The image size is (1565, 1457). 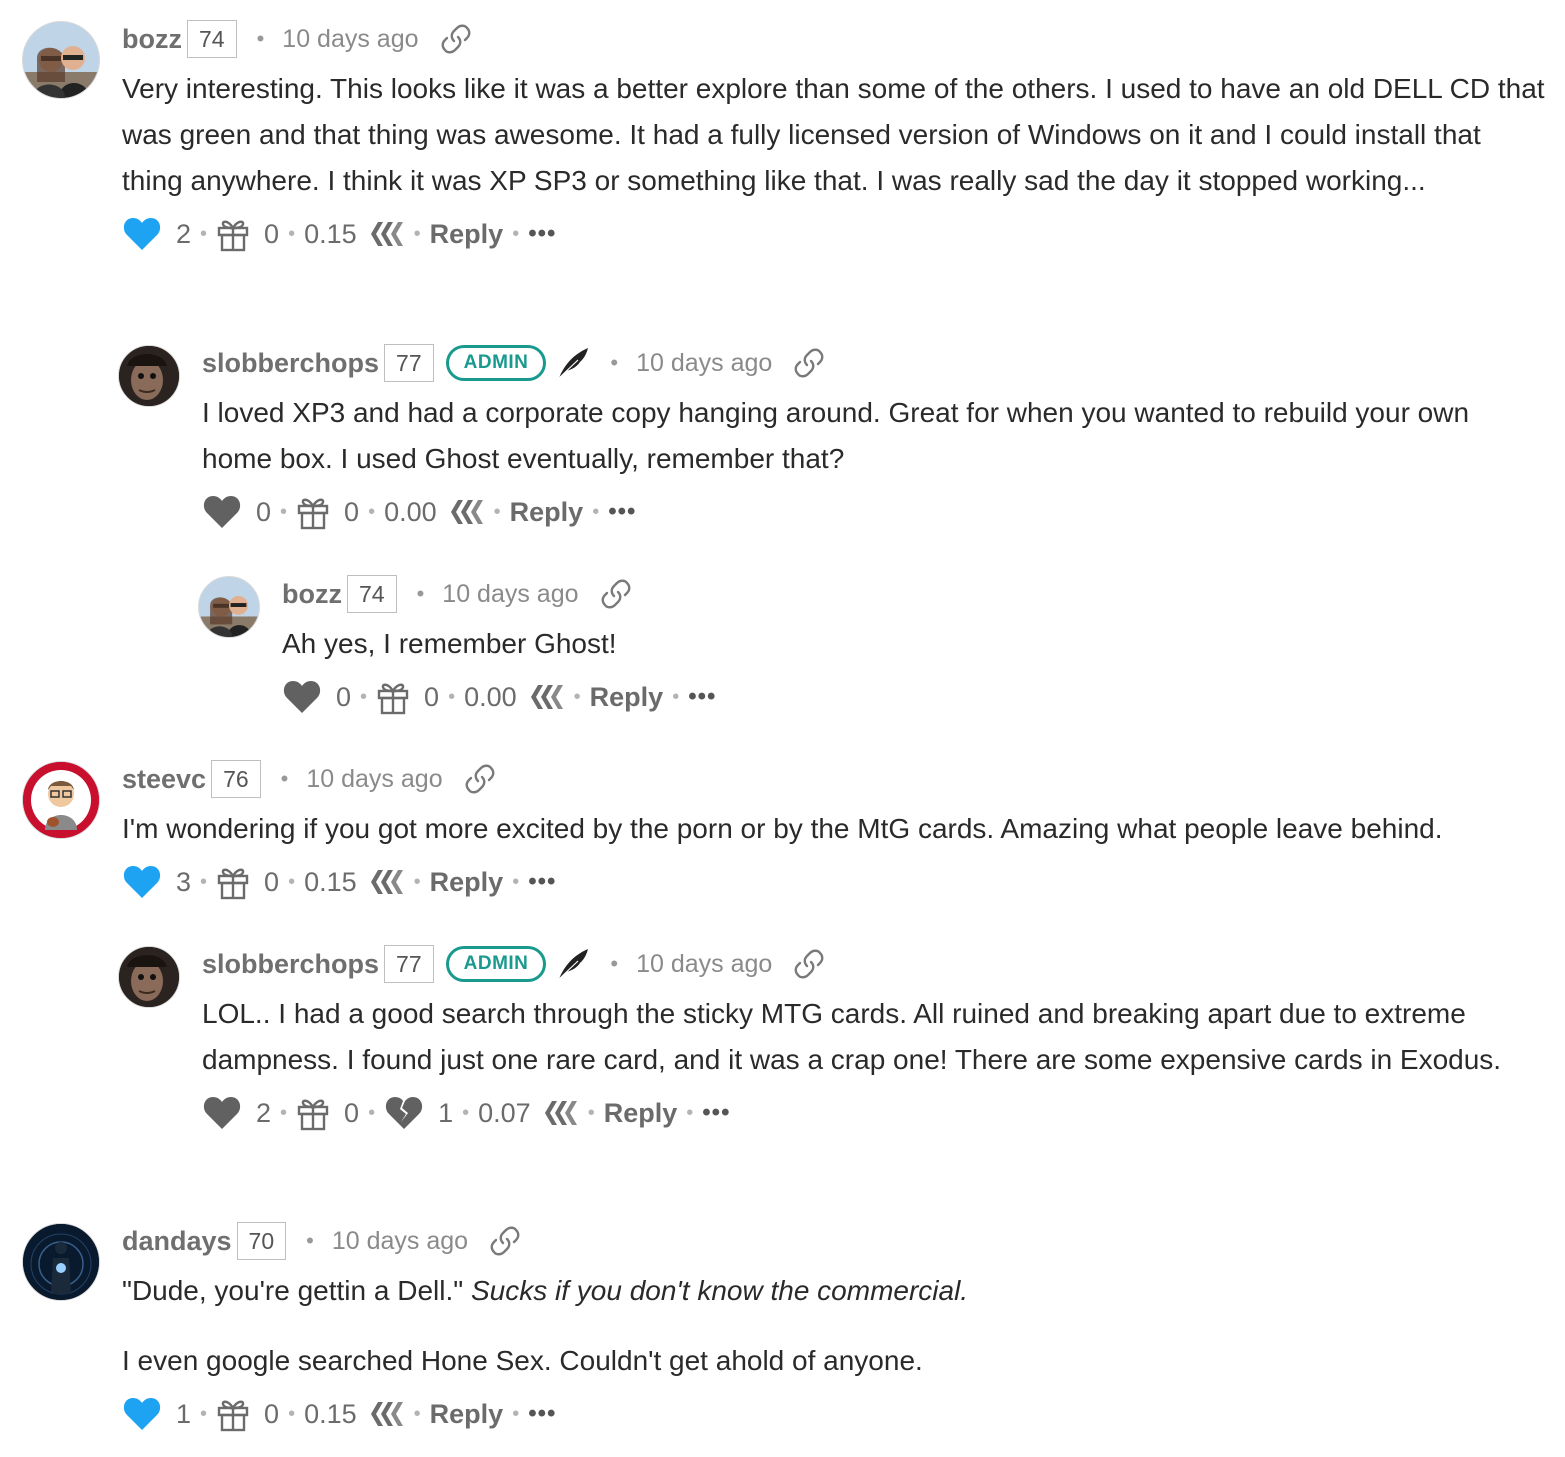 I want to click on author-name: steevc, so click(x=164, y=779).